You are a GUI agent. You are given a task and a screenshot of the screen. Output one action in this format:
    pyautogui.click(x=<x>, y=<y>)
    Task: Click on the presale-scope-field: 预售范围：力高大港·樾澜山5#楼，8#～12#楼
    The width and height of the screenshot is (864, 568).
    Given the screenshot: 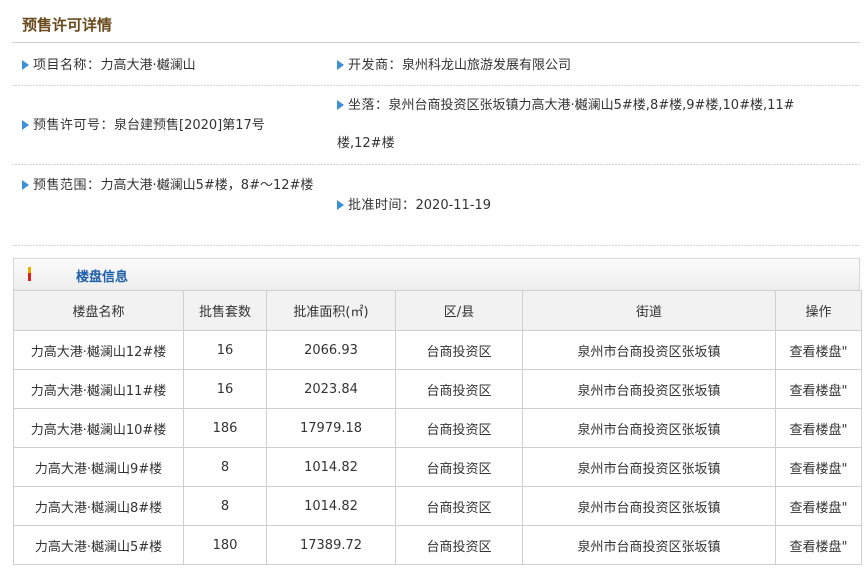 What is the action you would take?
    pyautogui.click(x=182, y=186)
    